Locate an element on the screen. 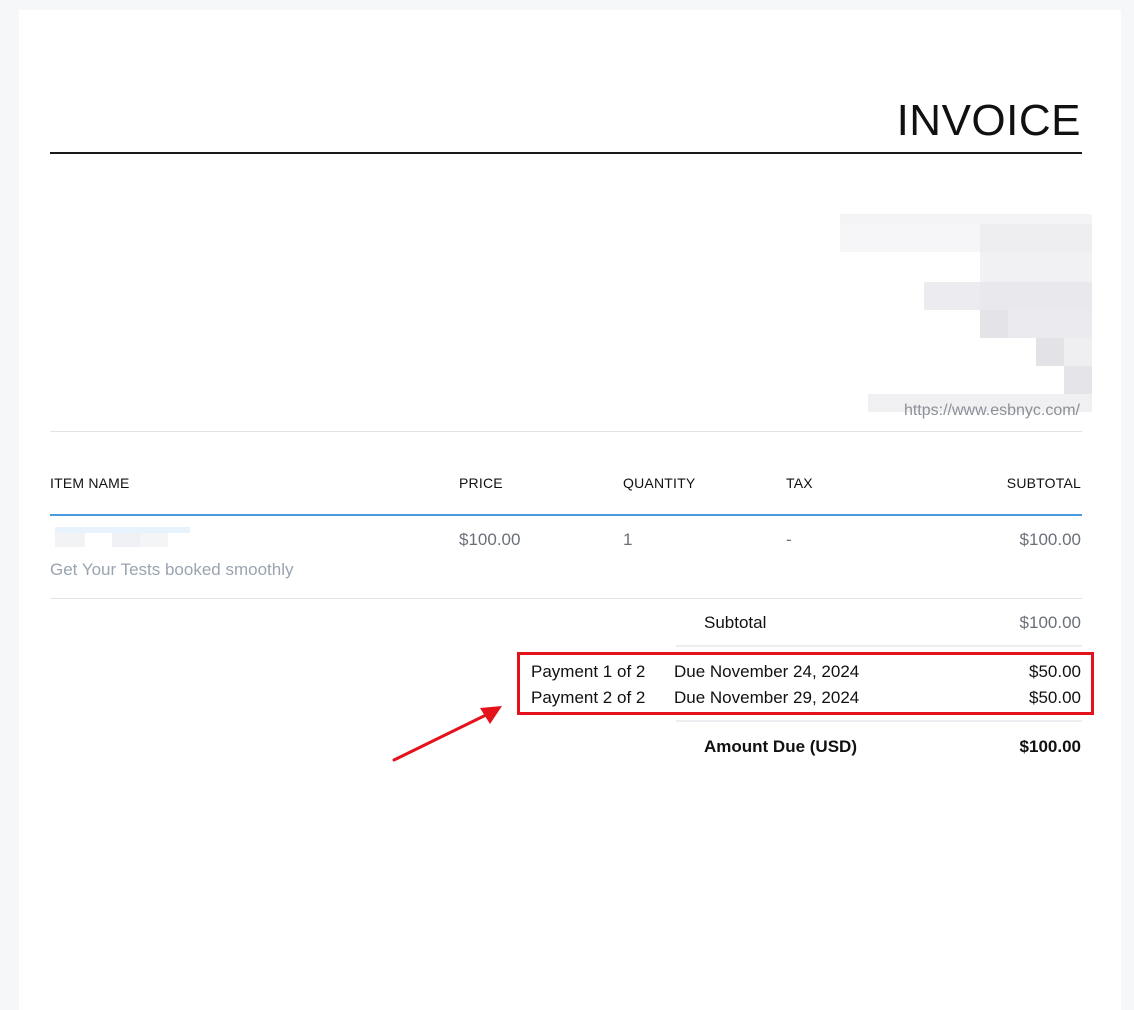  item-tax: - is located at coordinates (789, 539).